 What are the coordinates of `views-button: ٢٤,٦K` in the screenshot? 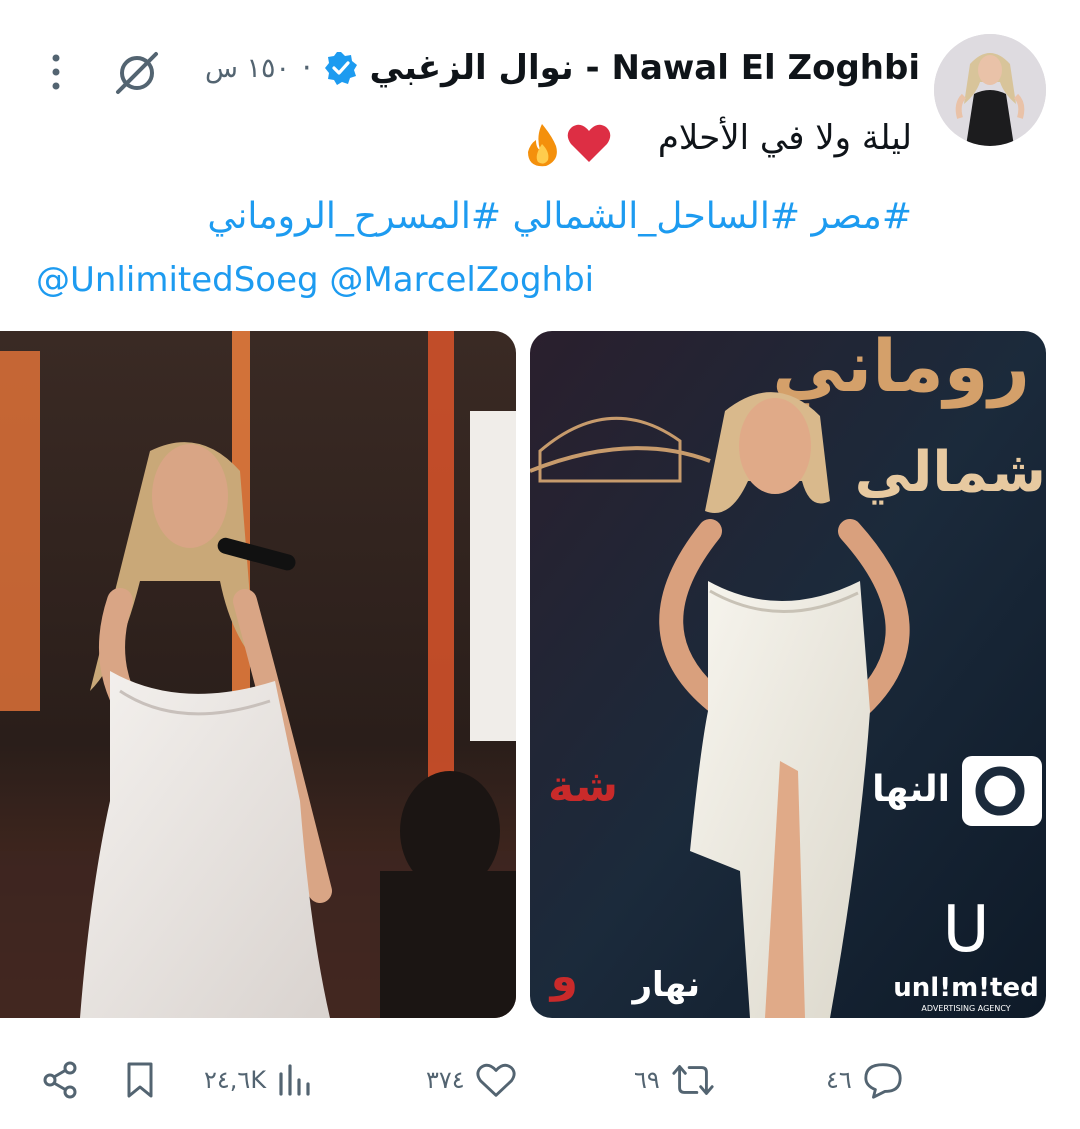 It's located at (258, 1080).